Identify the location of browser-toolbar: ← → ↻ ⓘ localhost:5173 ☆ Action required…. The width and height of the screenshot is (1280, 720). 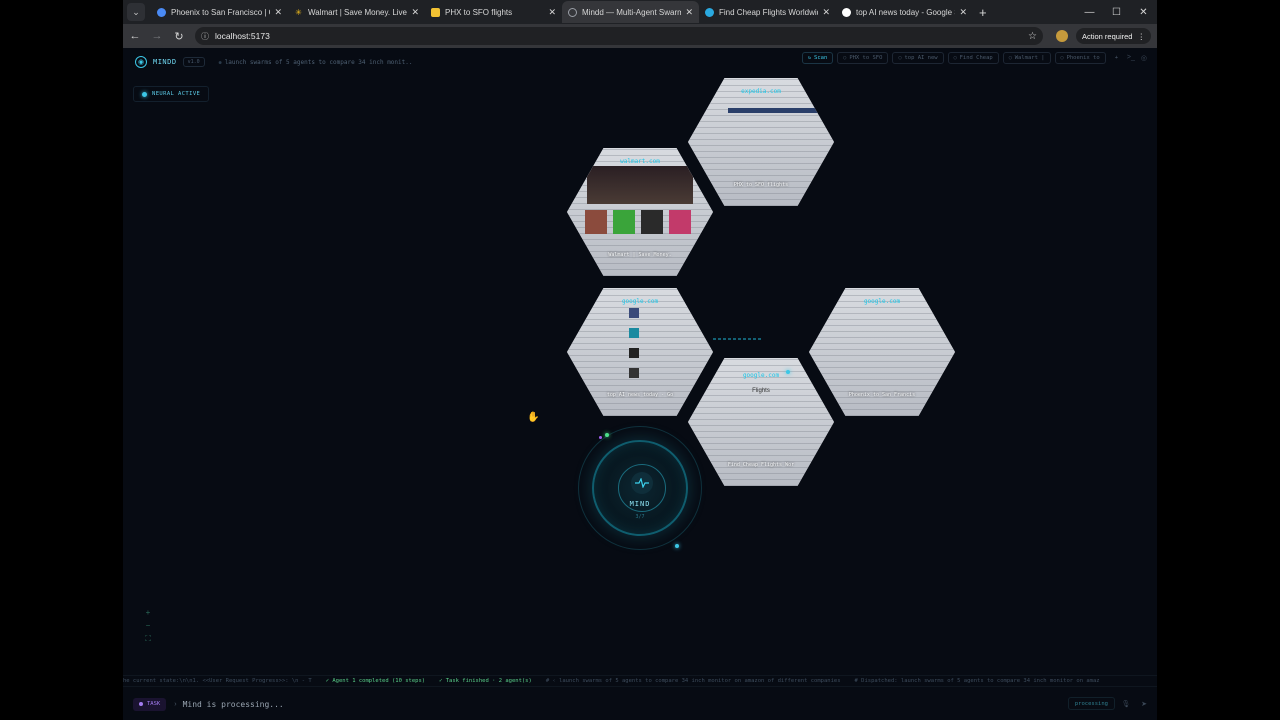
(640, 36).